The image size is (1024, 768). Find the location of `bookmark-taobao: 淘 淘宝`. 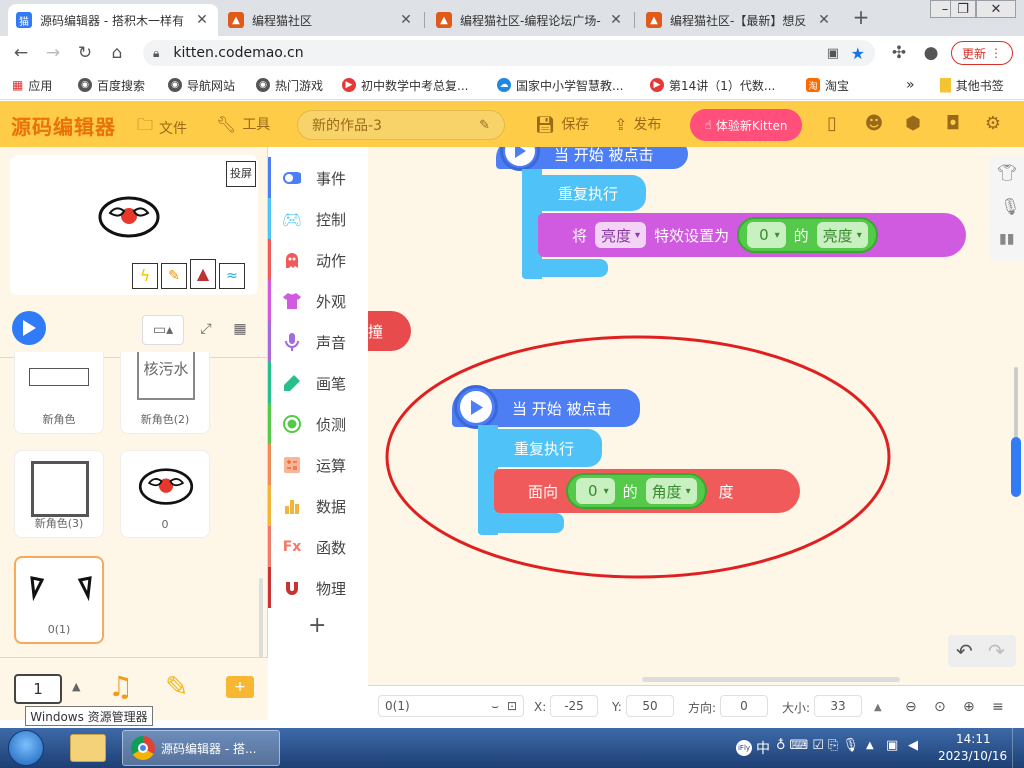

bookmark-taobao: 淘 淘宝 is located at coordinates (827, 85).